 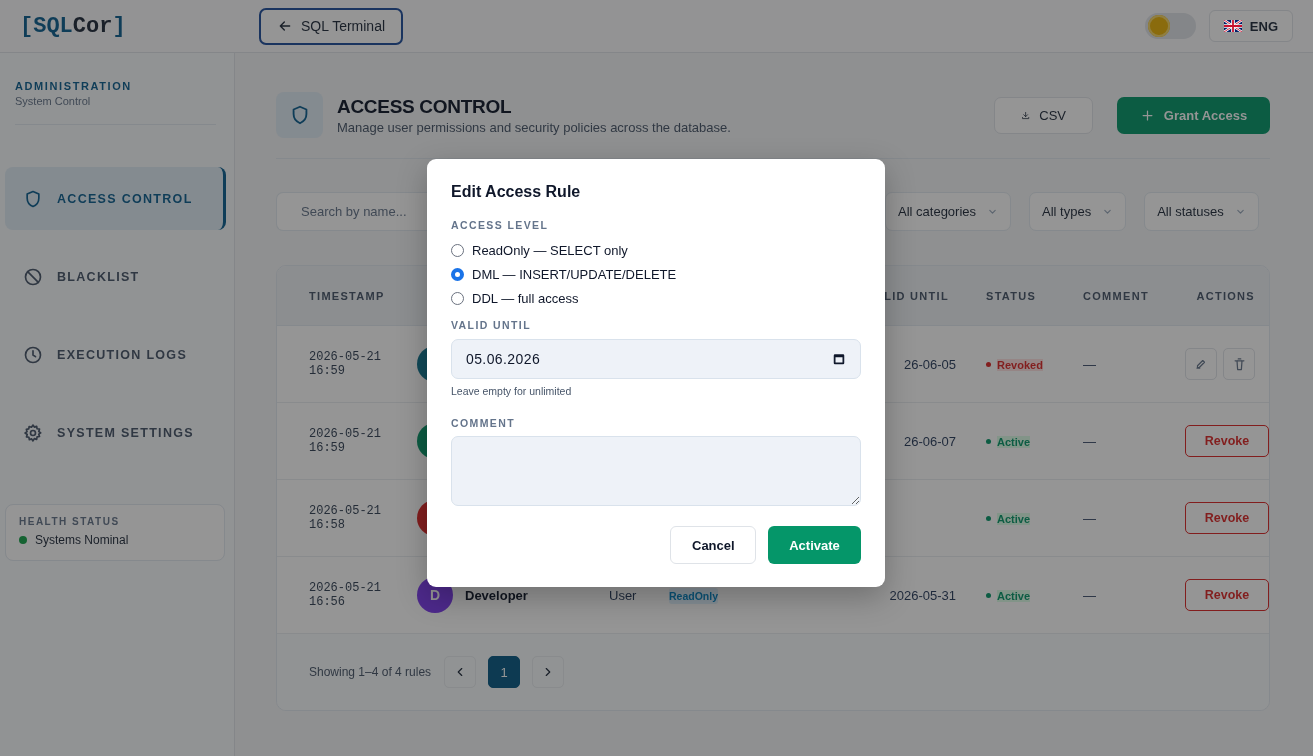 What do you see at coordinates (504, 672) in the screenshot?
I see `page-button: 1` at bounding box center [504, 672].